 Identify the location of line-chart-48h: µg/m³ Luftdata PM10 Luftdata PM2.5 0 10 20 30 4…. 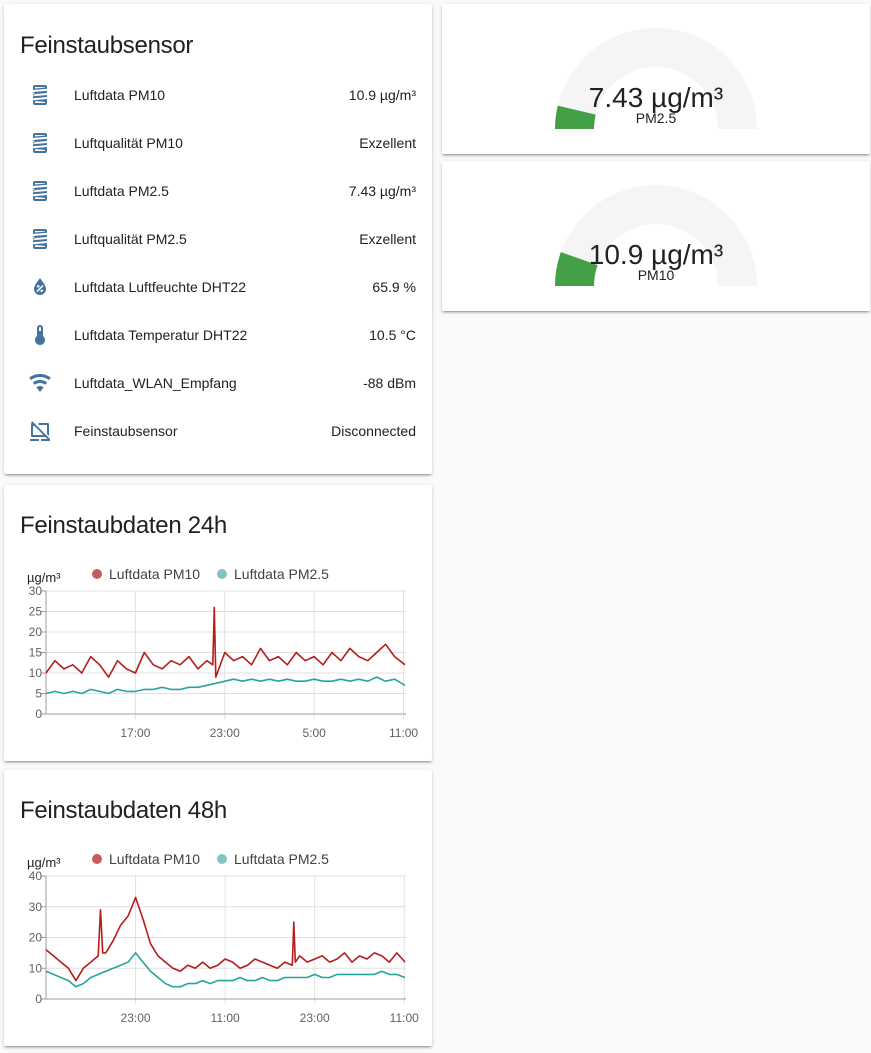
(218, 908).